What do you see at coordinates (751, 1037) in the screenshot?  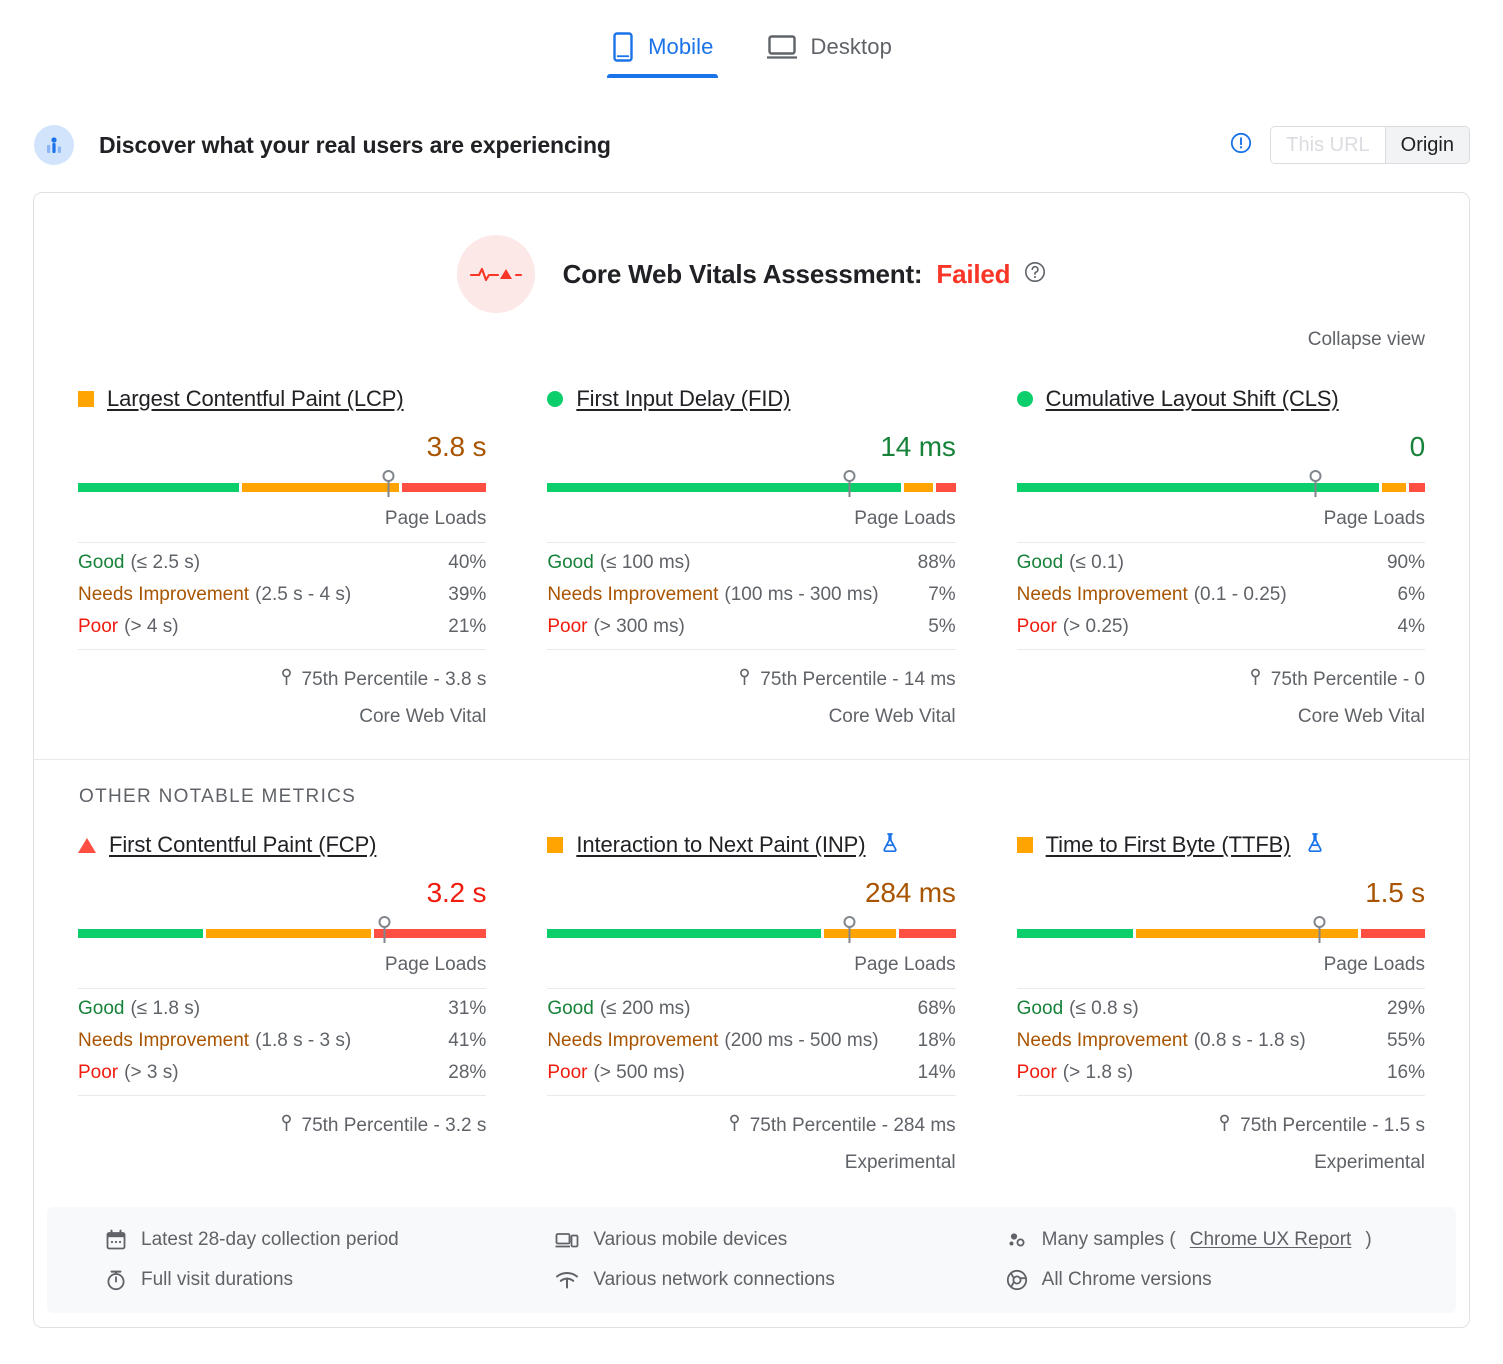 I see `bucket-row: Needs Improvement (200 ms - 500 ms) 18%` at bounding box center [751, 1037].